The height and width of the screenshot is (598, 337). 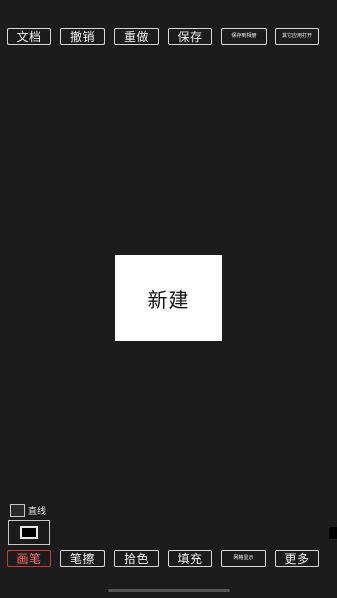 I want to click on fill-tool-button: 填充, so click(x=190, y=558).